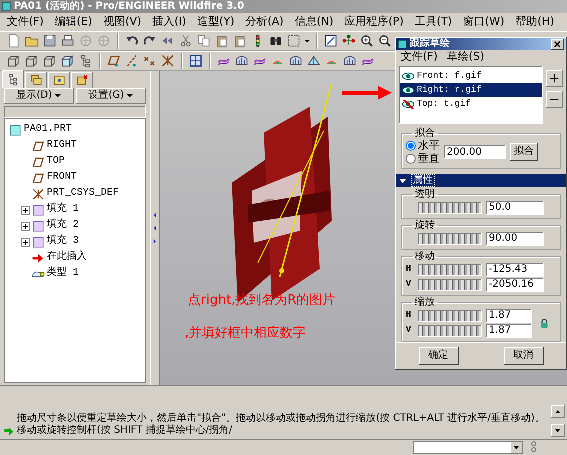 The width and height of the screenshot is (567, 455). What do you see at coordinates (475, 152) in the screenshot?
I see `value-field: 200.00` at bounding box center [475, 152].